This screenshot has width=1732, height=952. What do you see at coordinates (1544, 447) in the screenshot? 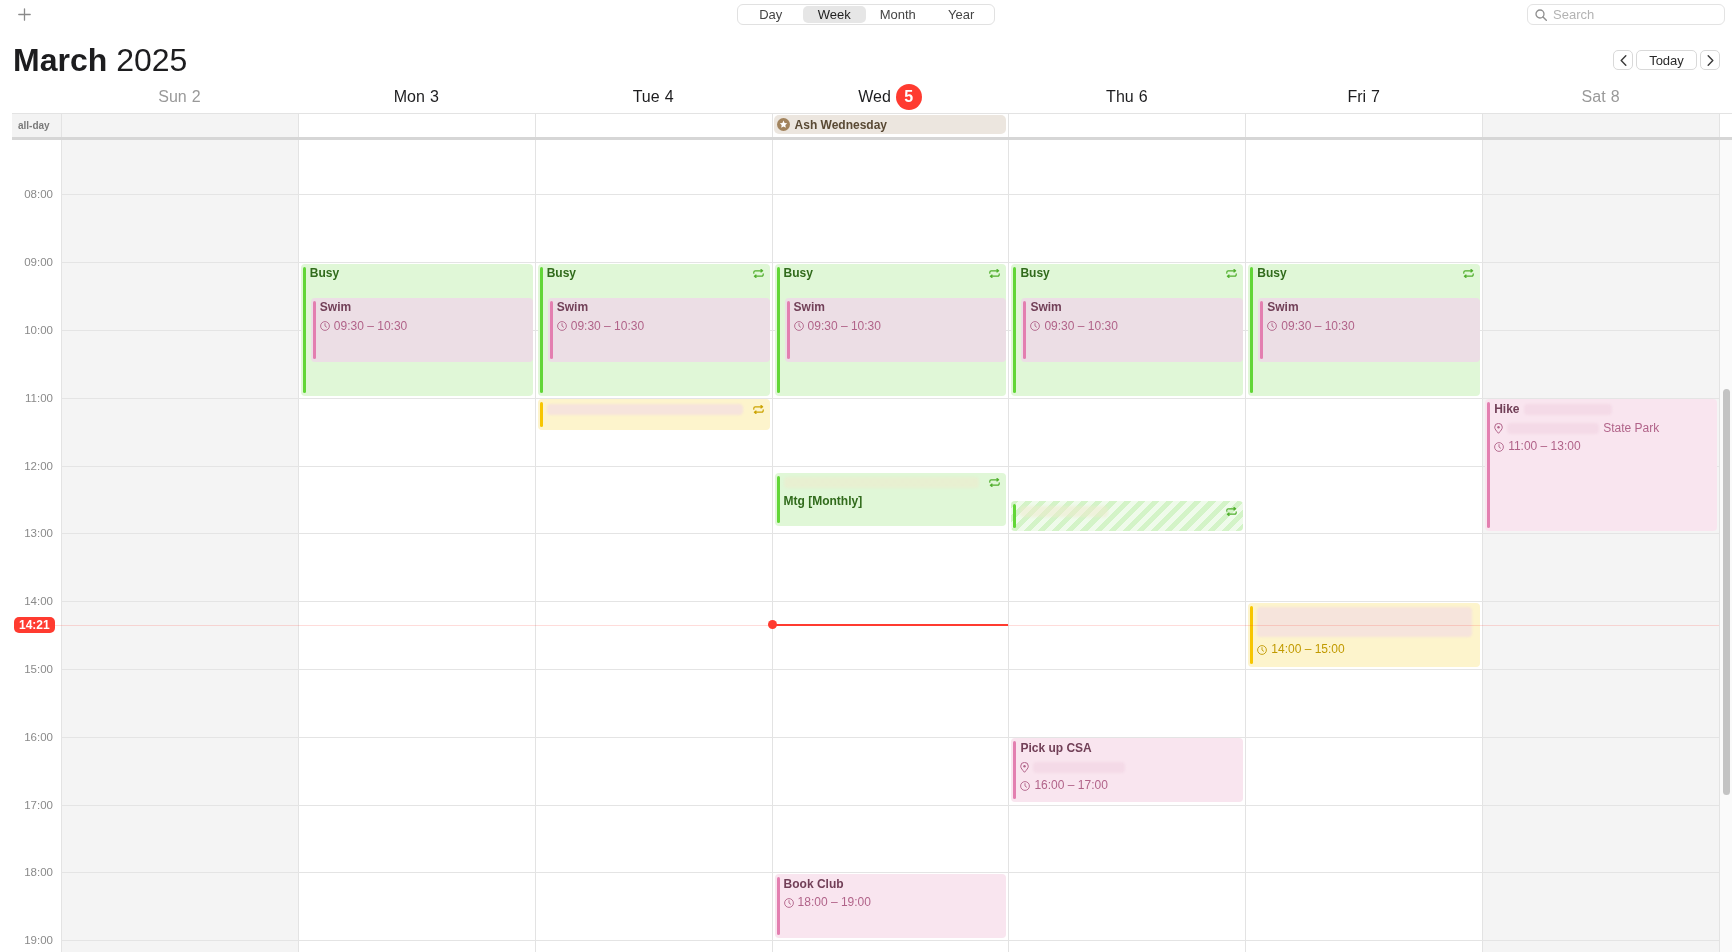
I see `event-time: 11:00 – 13:00` at bounding box center [1544, 447].